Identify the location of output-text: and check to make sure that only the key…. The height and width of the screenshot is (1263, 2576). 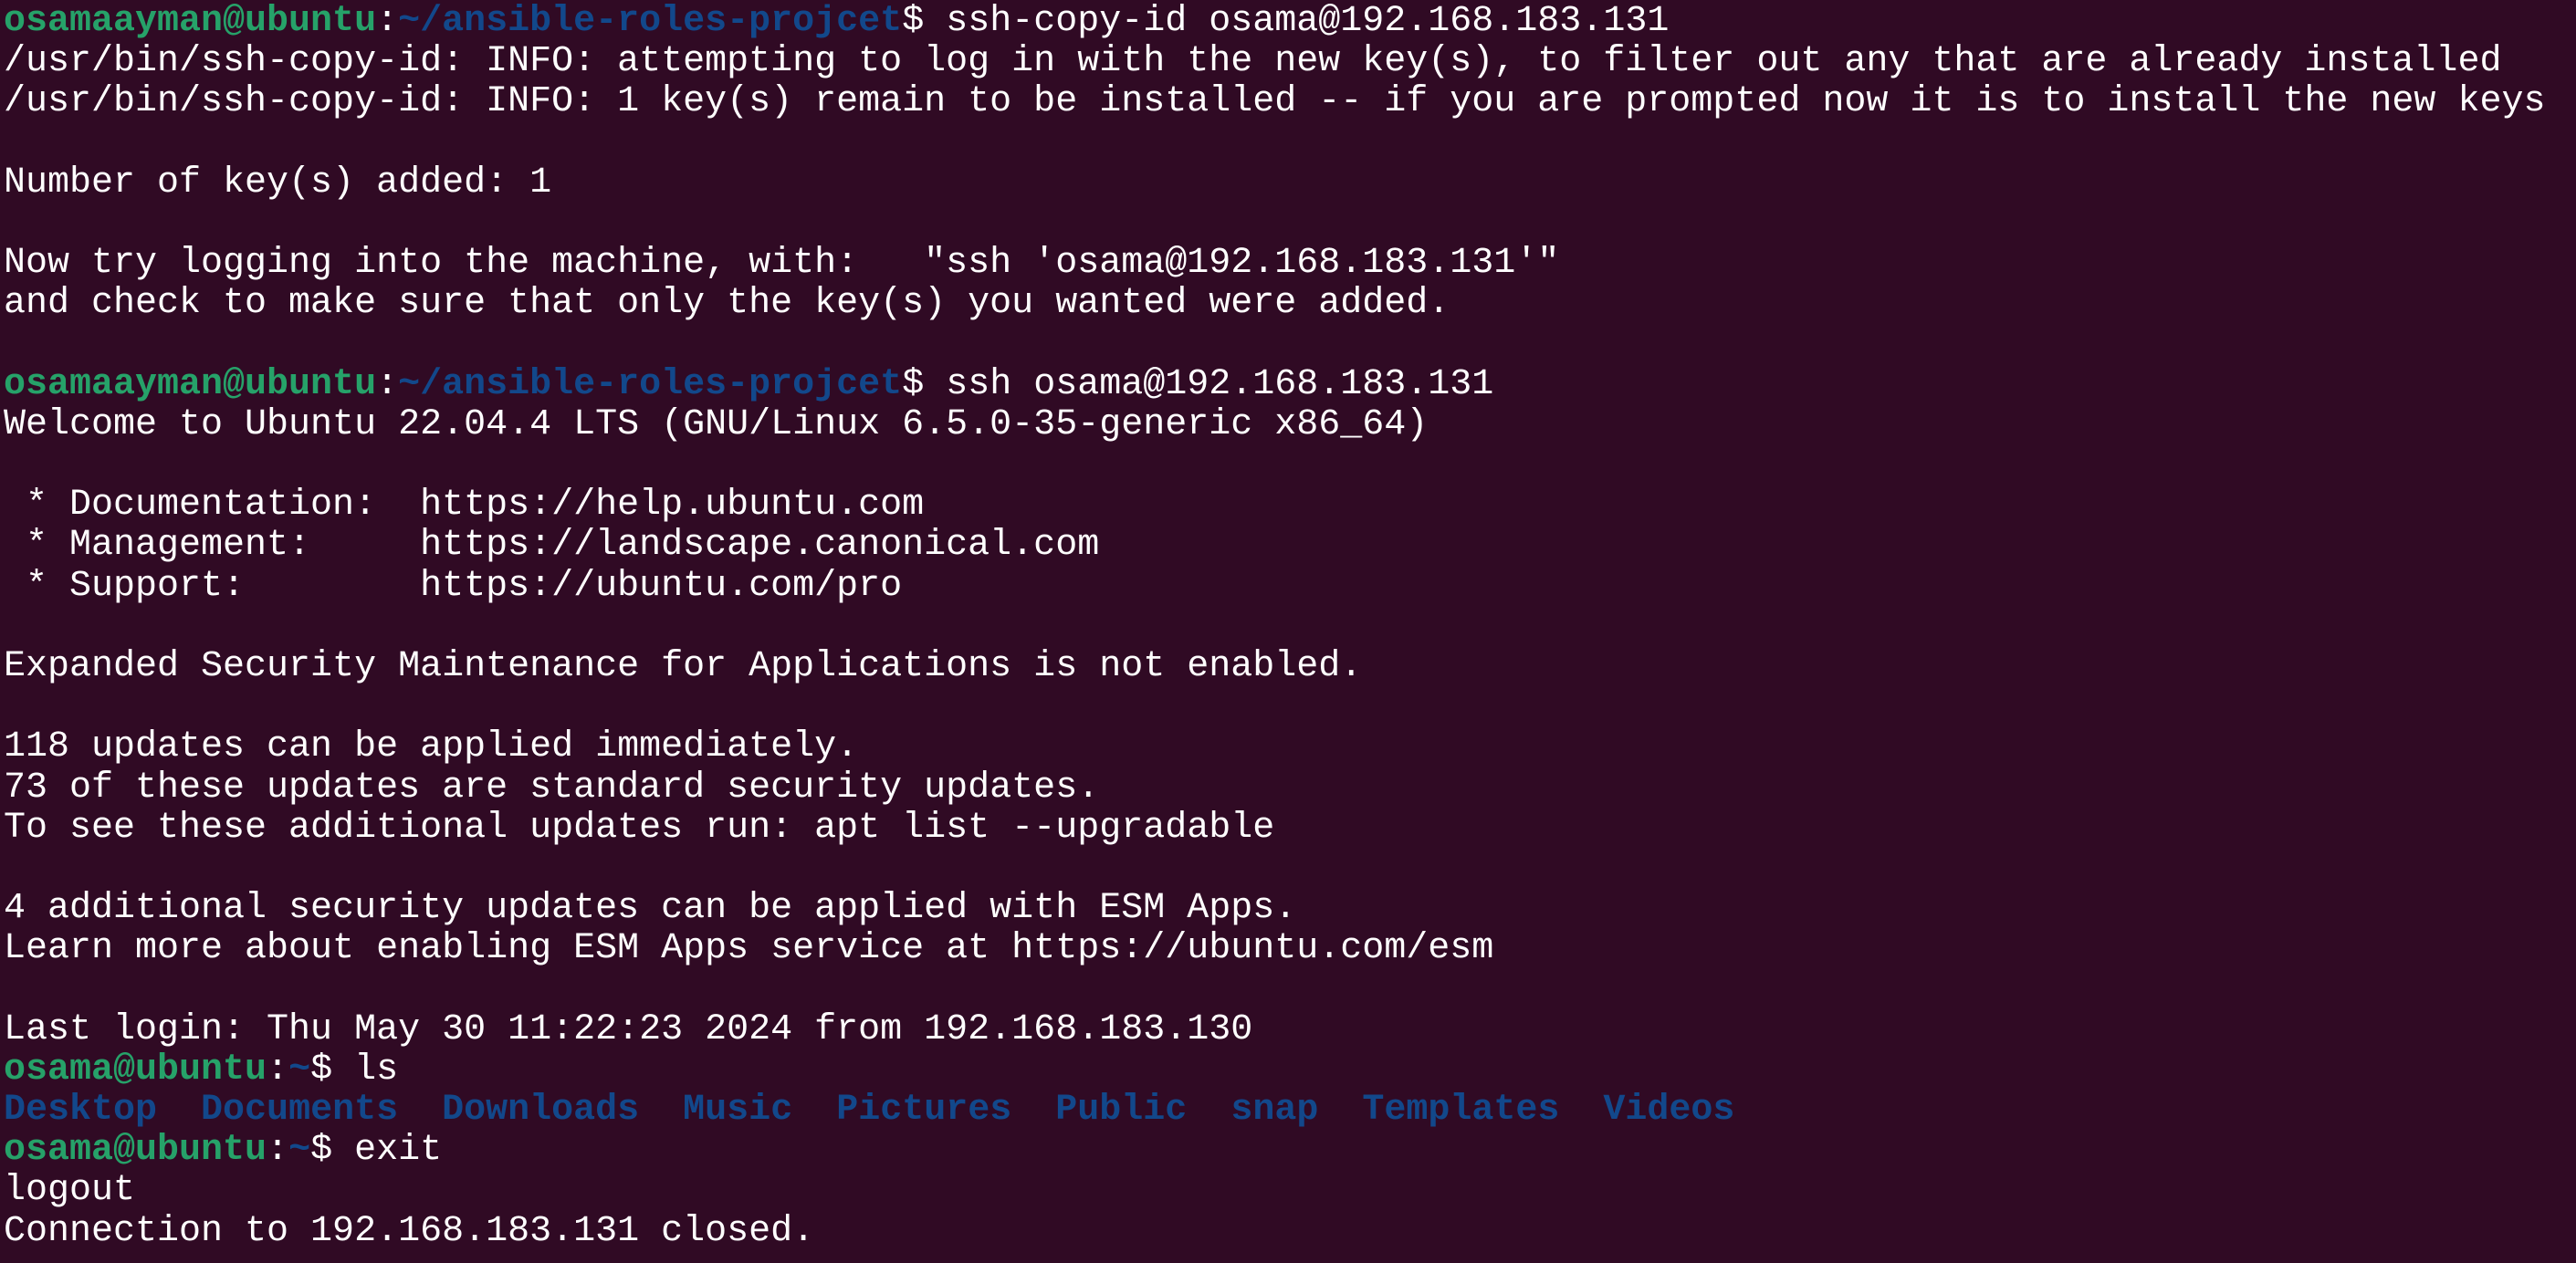
(727, 304).